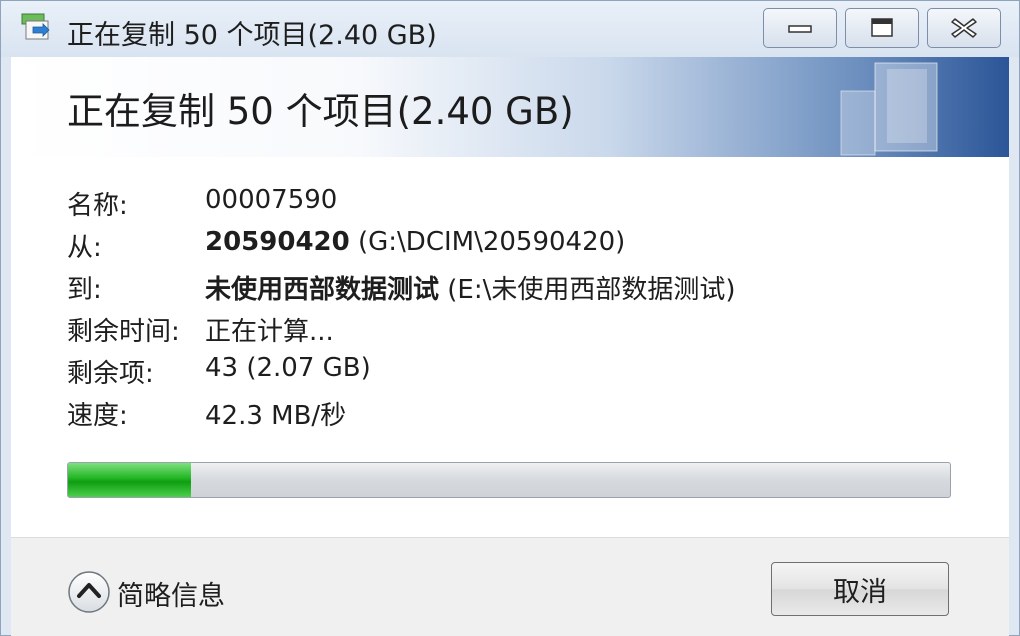 Image resolution: width=1020 pixels, height=636 pixels. I want to click on chevron-up-icon, so click(89, 592).